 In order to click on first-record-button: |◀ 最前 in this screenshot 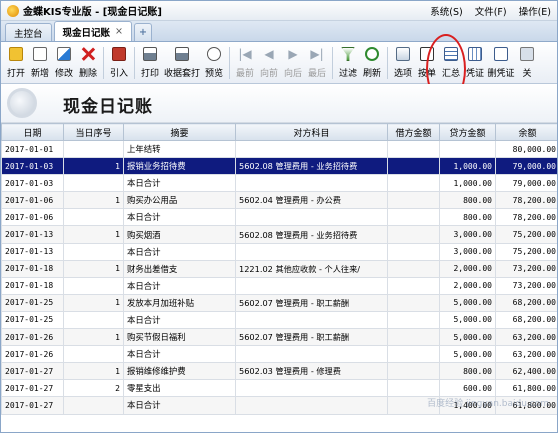, I will do `click(245, 63)`.